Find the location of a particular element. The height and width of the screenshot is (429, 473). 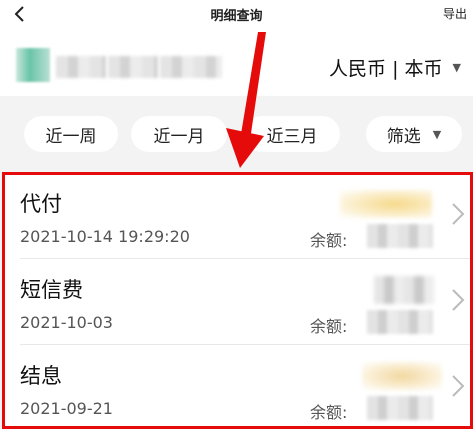

currency-selector: 人民币 | 本币 ▼ is located at coordinates (395, 67).